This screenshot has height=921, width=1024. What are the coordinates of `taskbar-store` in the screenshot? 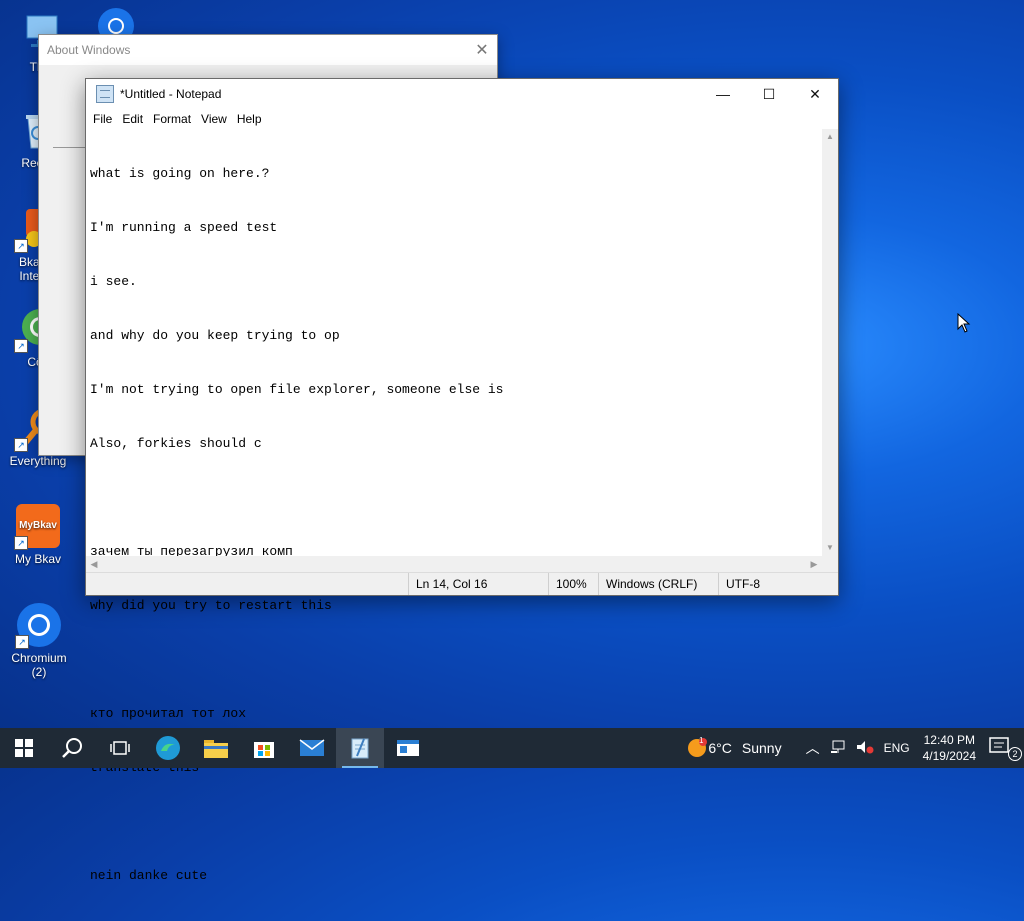 It's located at (264, 748).